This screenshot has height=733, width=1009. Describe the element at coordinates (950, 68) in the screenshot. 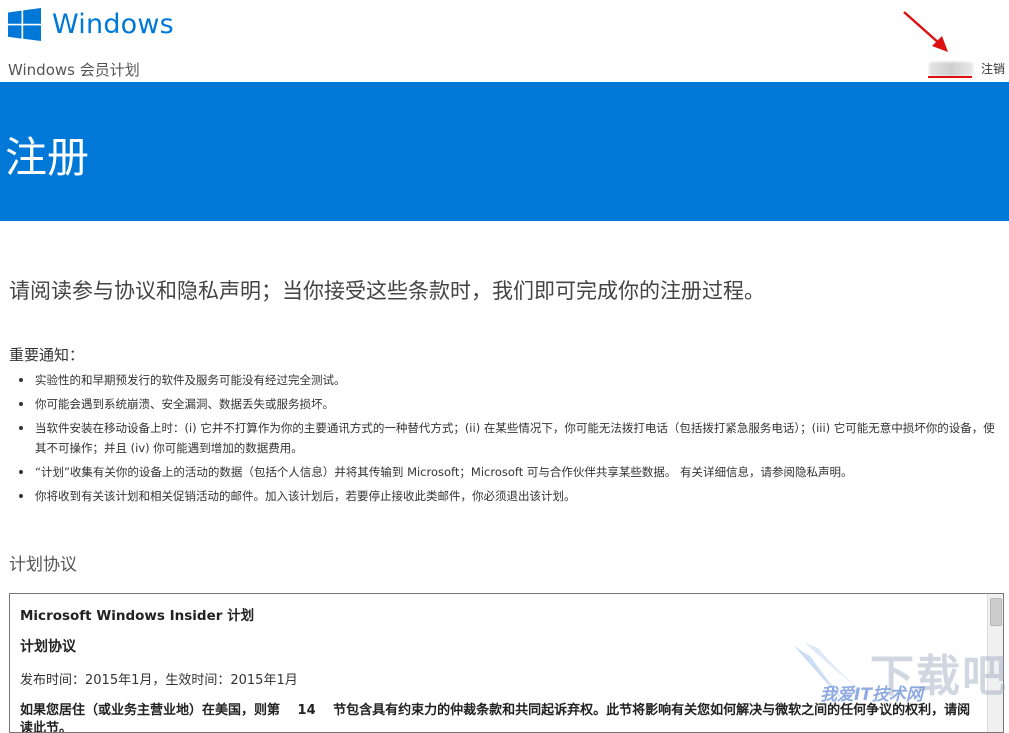

I see `user-name-blurred` at that location.